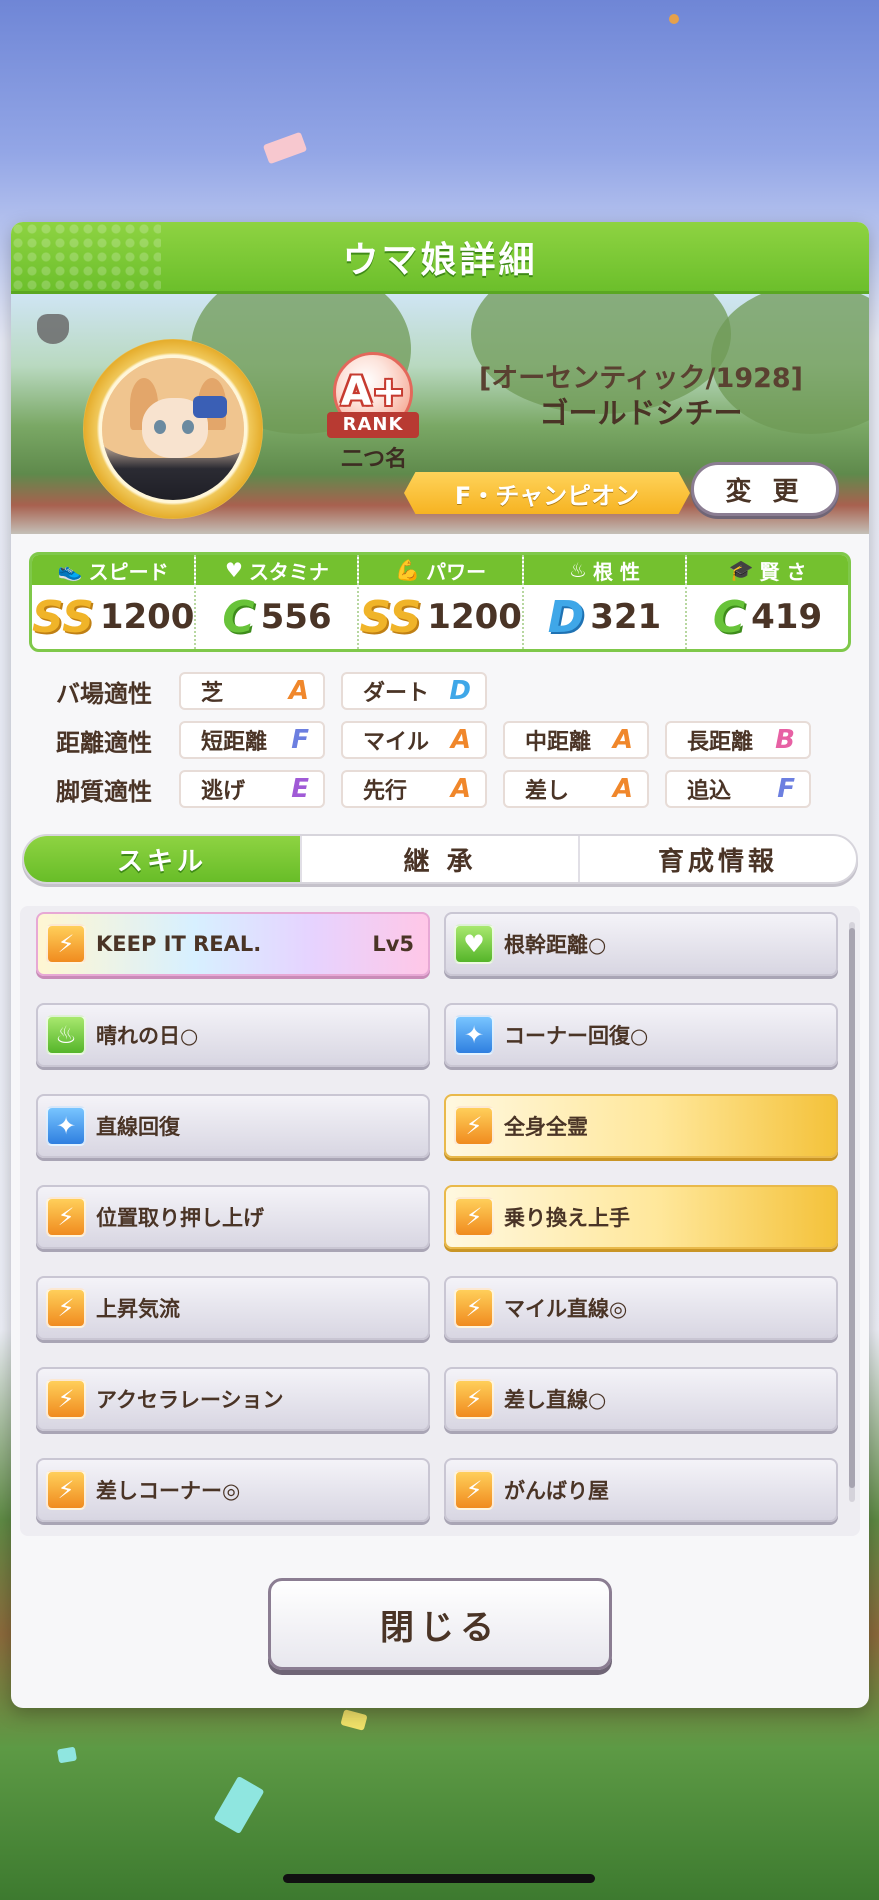 The height and width of the screenshot is (1900, 879). What do you see at coordinates (396, 693) in the screenshot?
I see `aptitude-name: ダート` at bounding box center [396, 693].